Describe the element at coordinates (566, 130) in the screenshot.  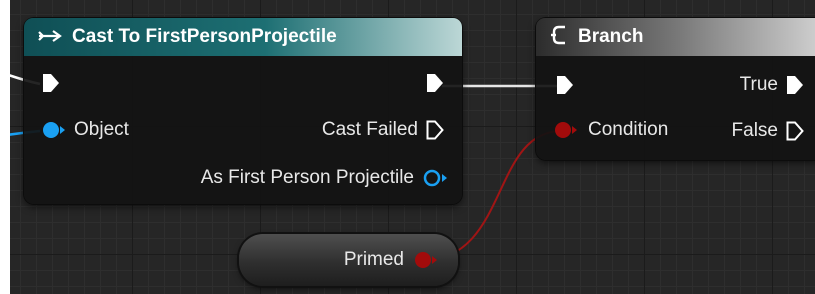
I see `bool-pin-icon` at that location.